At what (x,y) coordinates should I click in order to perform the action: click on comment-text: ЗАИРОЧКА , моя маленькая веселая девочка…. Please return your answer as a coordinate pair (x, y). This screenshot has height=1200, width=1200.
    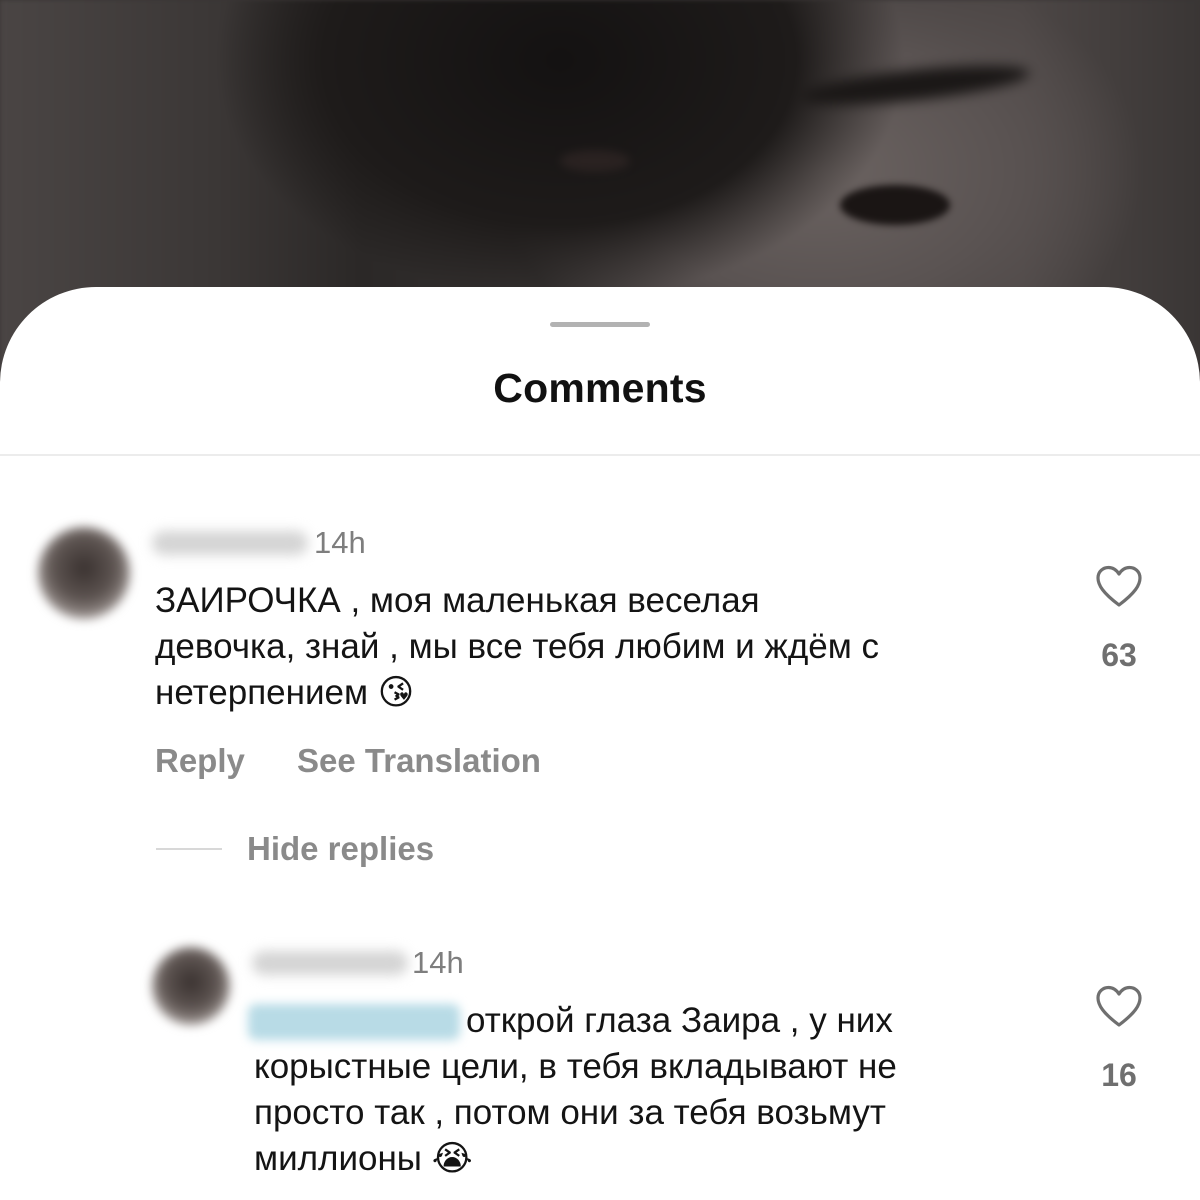
    Looking at the image, I should click on (517, 647).